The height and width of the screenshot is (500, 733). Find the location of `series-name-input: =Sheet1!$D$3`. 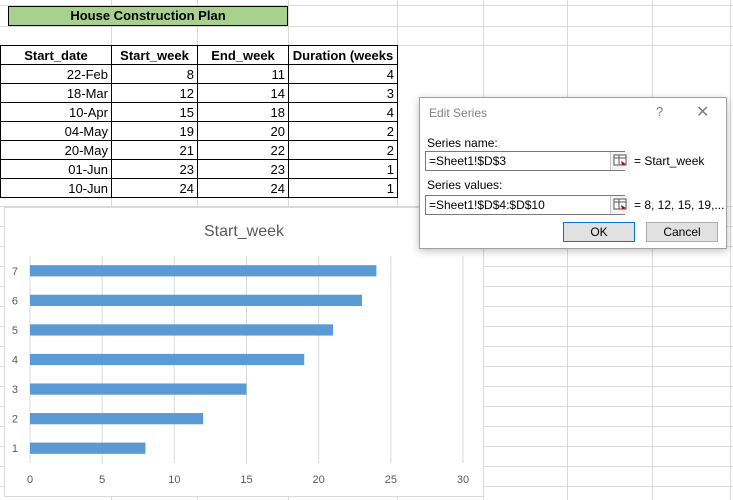

series-name-input: =Sheet1!$D$3 is located at coordinates (527, 161).